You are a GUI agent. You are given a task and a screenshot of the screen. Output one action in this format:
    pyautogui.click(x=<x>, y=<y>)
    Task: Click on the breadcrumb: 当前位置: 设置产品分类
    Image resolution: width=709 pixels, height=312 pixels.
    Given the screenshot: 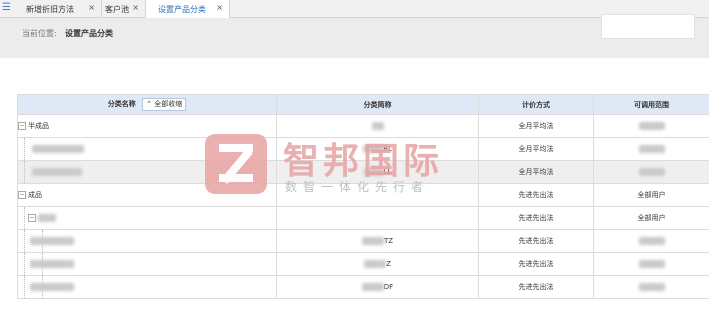 What is the action you would take?
    pyautogui.click(x=354, y=36)
    